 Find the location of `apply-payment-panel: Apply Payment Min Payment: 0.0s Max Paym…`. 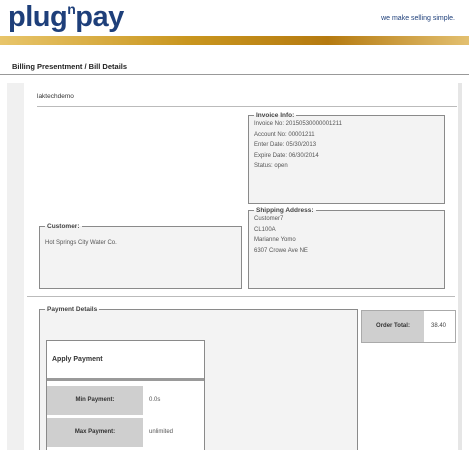

apply-payment-panel: Apply Payment Min Payment: 0.0s Max Paym… is located at coordinates (125, 395).